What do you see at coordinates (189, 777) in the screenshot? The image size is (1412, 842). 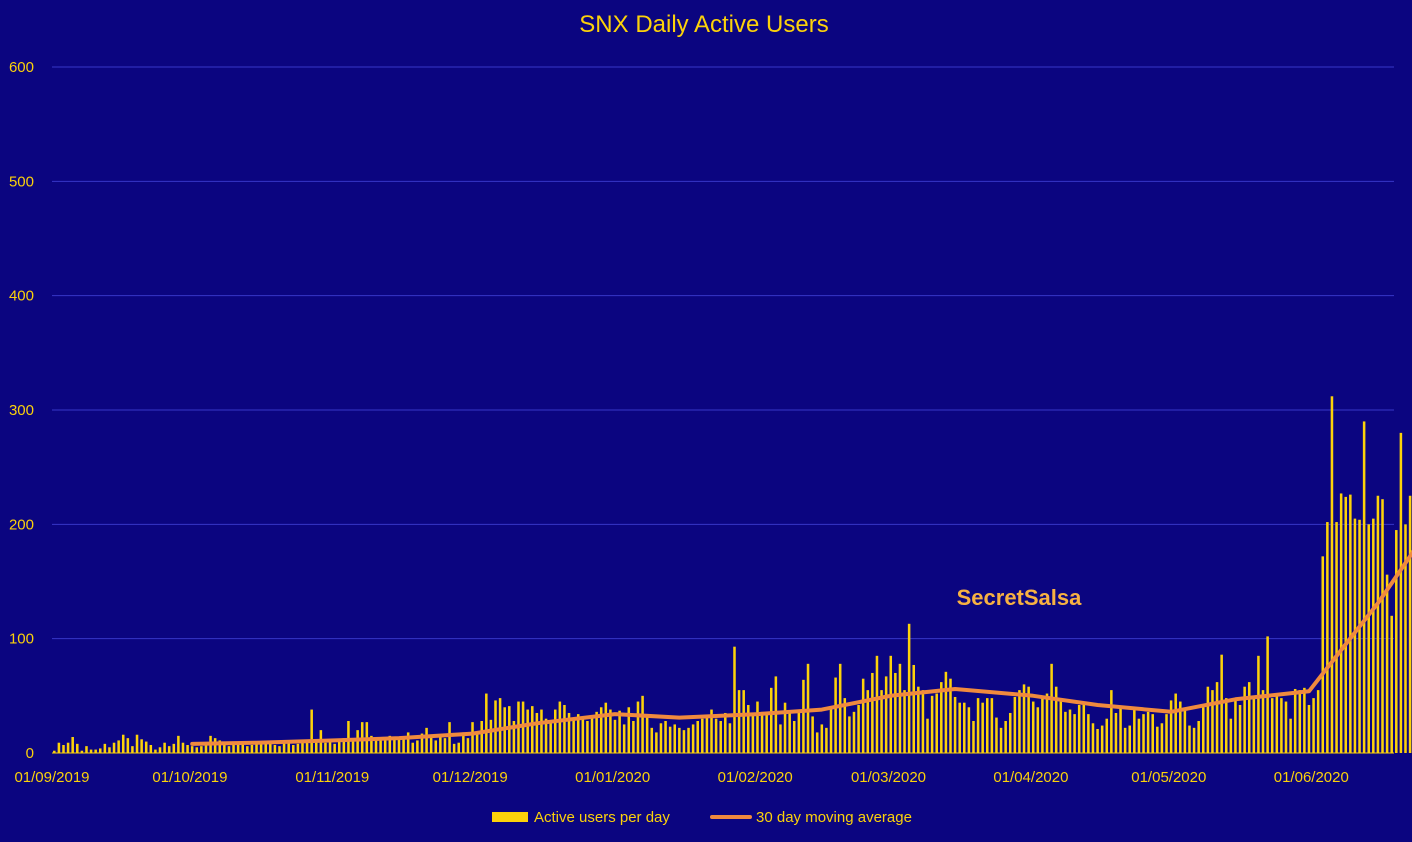 I see `x-tick-label: 01/10/2019` at bounding box center [189, 777].